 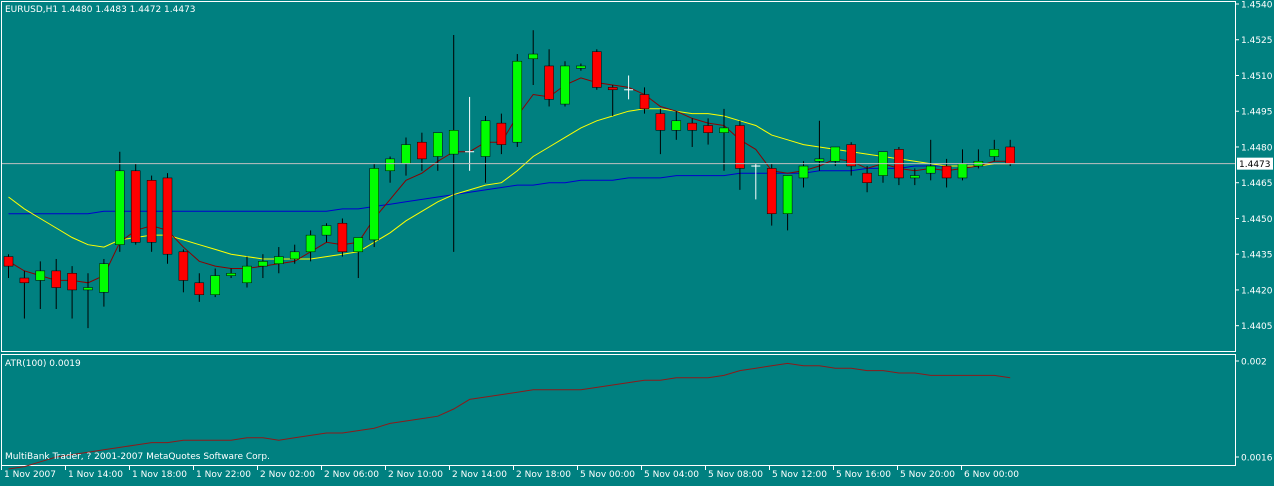 What do you see at coordinates (509, 189) in the screenshot?
I see `ma-long-line` at bounding box center [509, 189].